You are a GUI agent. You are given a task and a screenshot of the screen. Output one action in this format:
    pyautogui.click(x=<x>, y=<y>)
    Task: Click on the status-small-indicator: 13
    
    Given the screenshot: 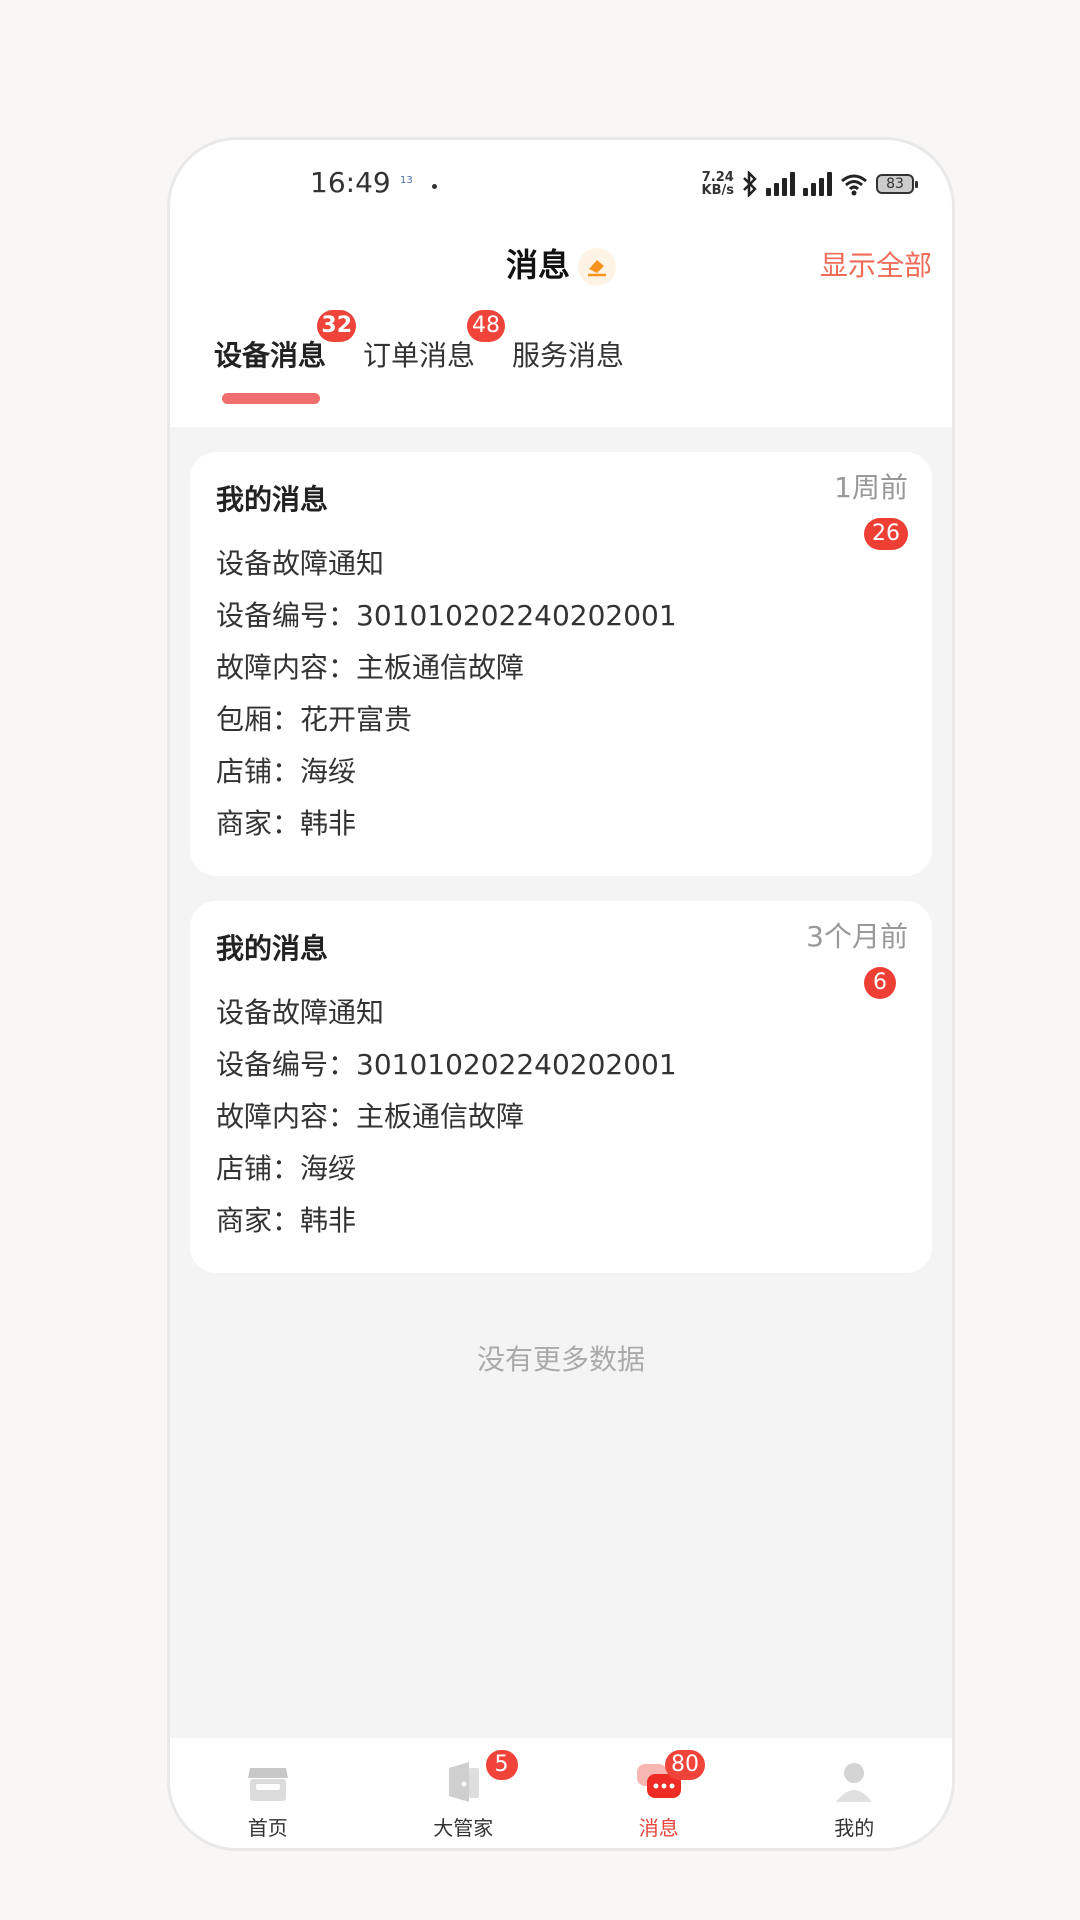 What is the action you would take?
    pyautogui.click(x=406, y=180)
    